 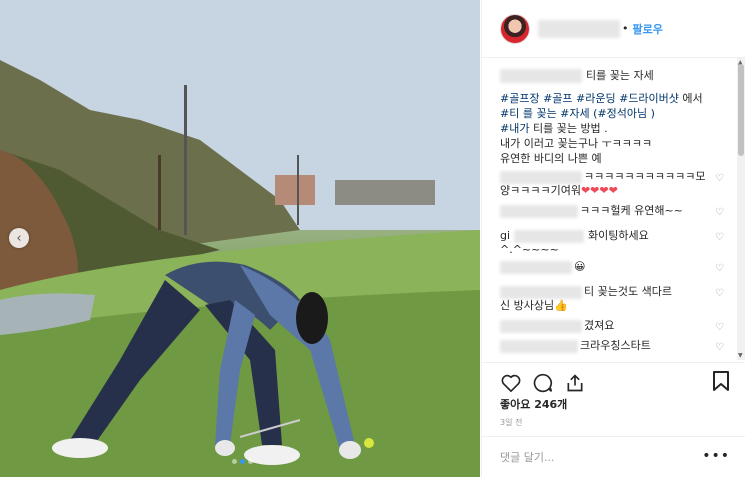 I want to click on post-header: • 팔로우, so click(x=613, y=29).